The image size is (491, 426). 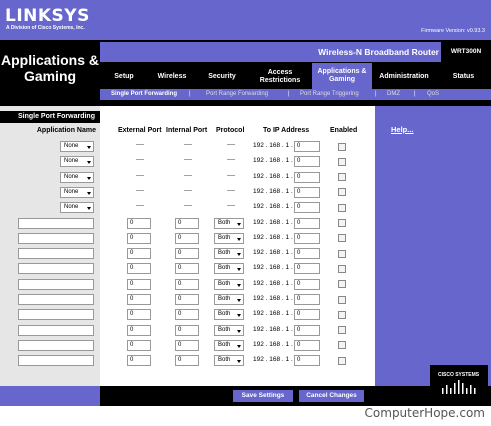 What do you see at coordinates (50, 396) in the screenshot?
I see `bottom-left-block` at bounding box center [50, 396].